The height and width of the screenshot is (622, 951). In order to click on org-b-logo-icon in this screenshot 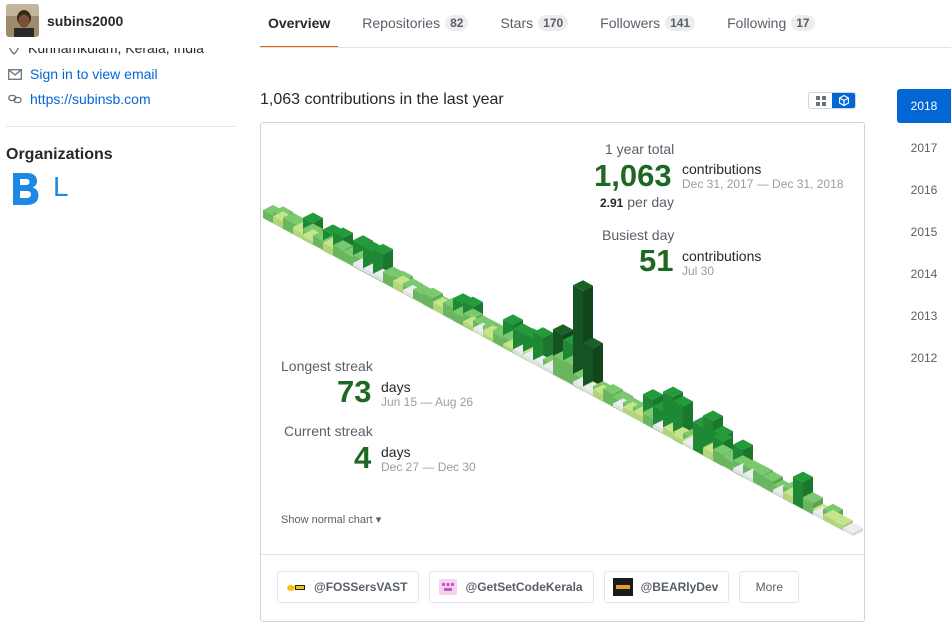, I will do `click(26, 189)`.